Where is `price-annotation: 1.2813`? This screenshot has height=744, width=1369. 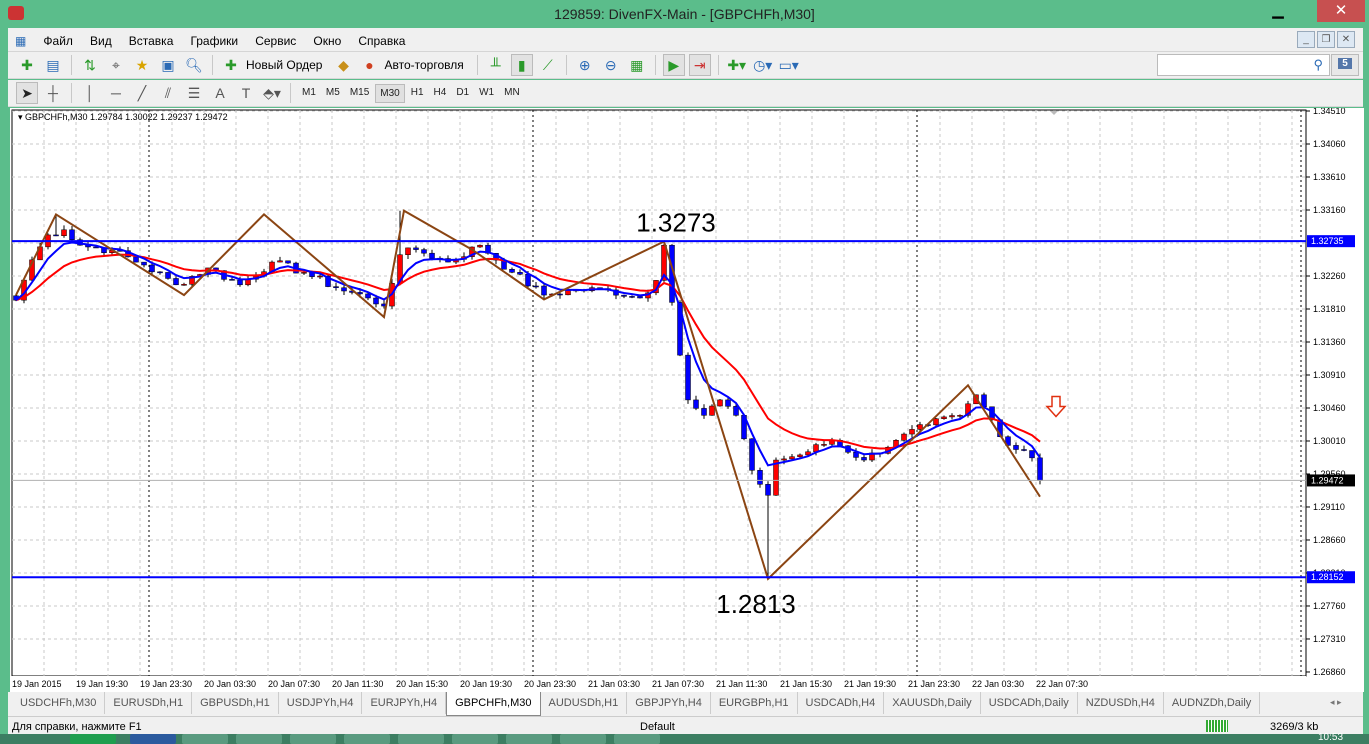 price-annotation: 1.2813 is located at coordinates (756, 604).